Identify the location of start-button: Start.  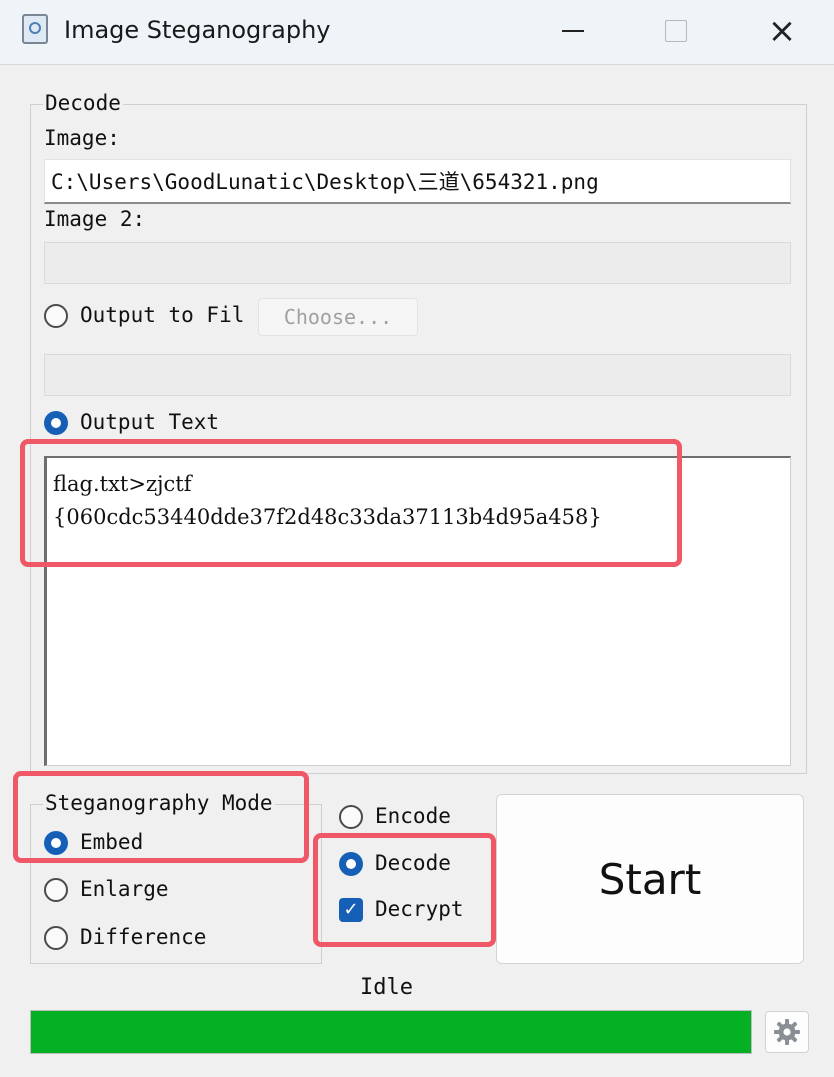
(650, 879).